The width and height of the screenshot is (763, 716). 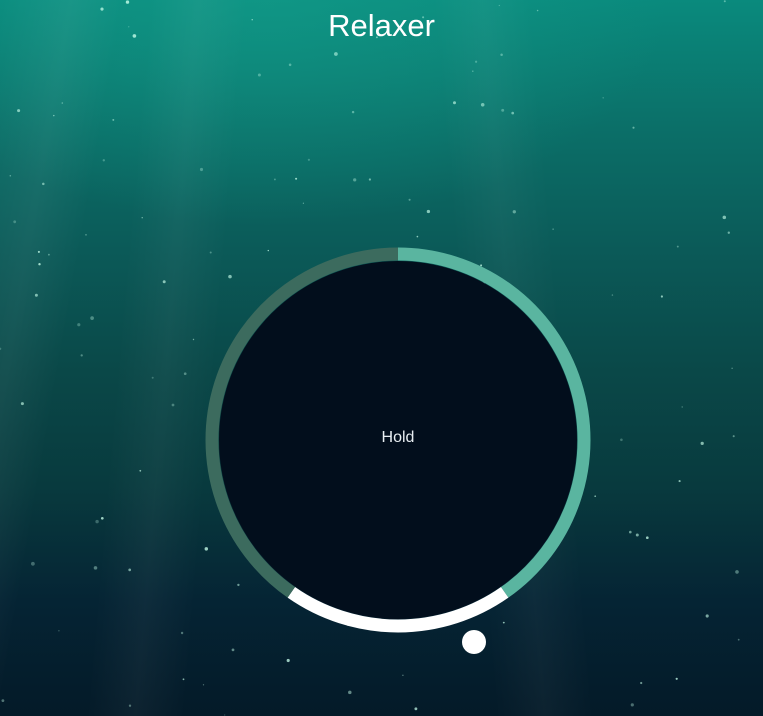 I want to click on app-title: Relaxer, so click(x=381, y=25).